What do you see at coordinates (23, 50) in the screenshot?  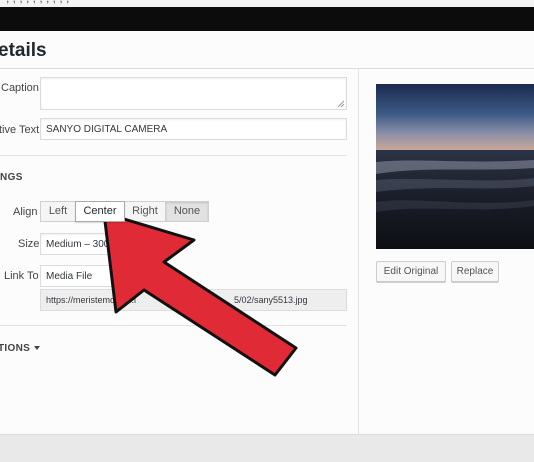 I see `modal-title: etails` at bounding box center [23, 50].